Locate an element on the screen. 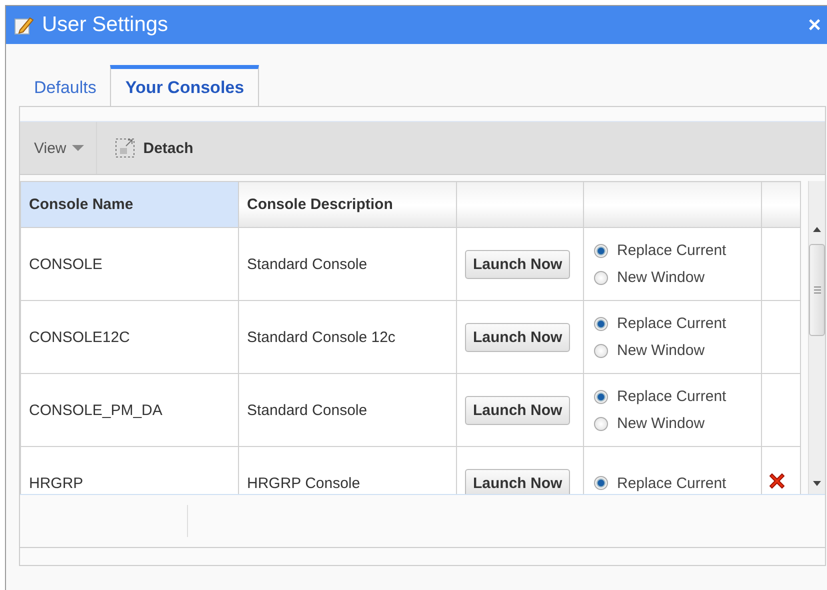 This screenshot has height=590, width=827. scrollbar is located at coordinates (816, 337).